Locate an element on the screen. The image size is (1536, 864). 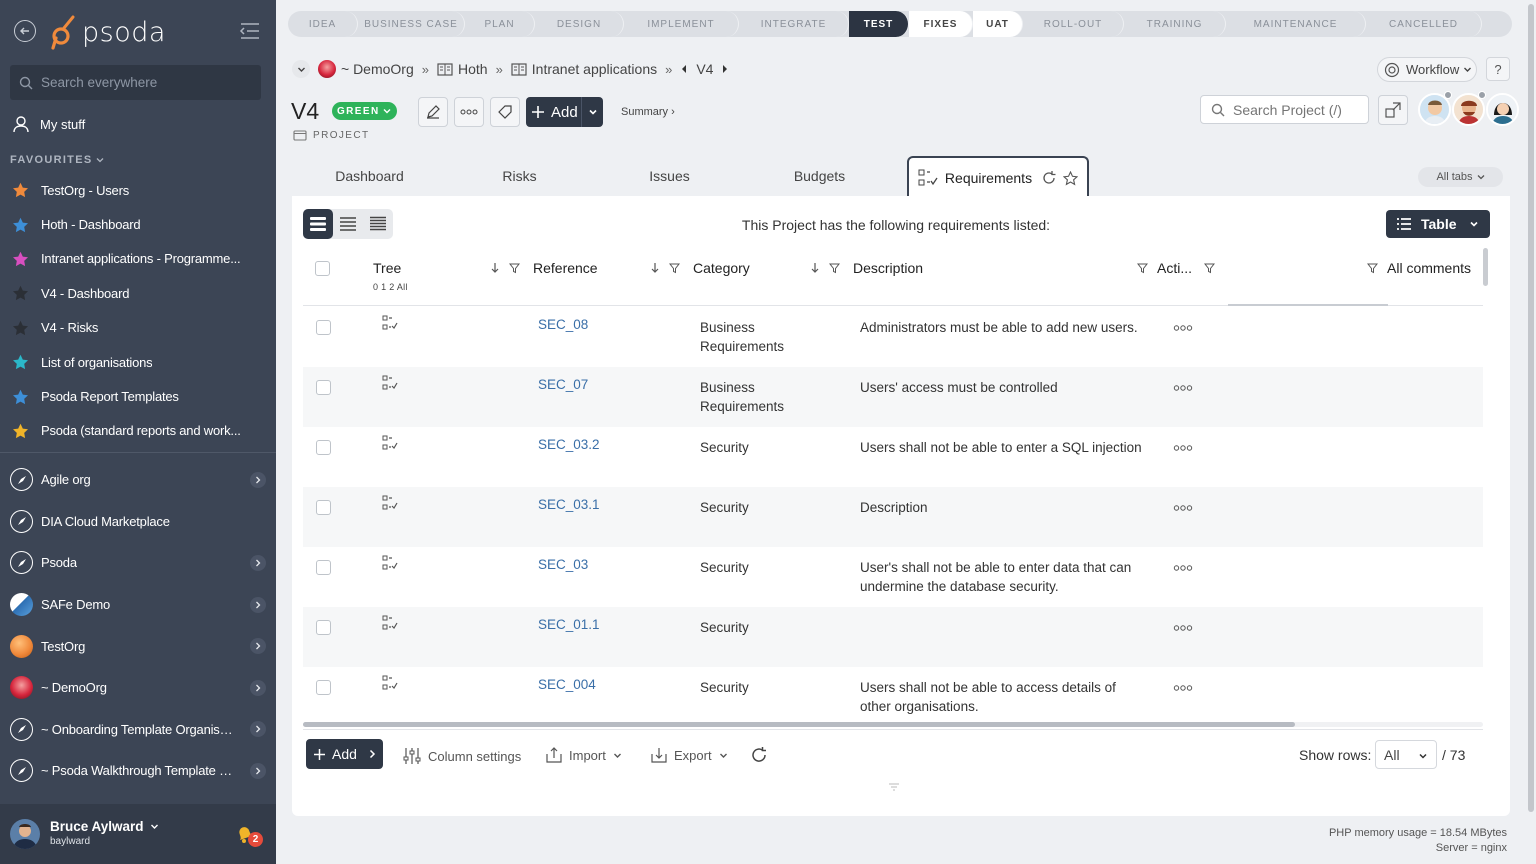
column-category-sort: Category is located at coordinates (700, 268).